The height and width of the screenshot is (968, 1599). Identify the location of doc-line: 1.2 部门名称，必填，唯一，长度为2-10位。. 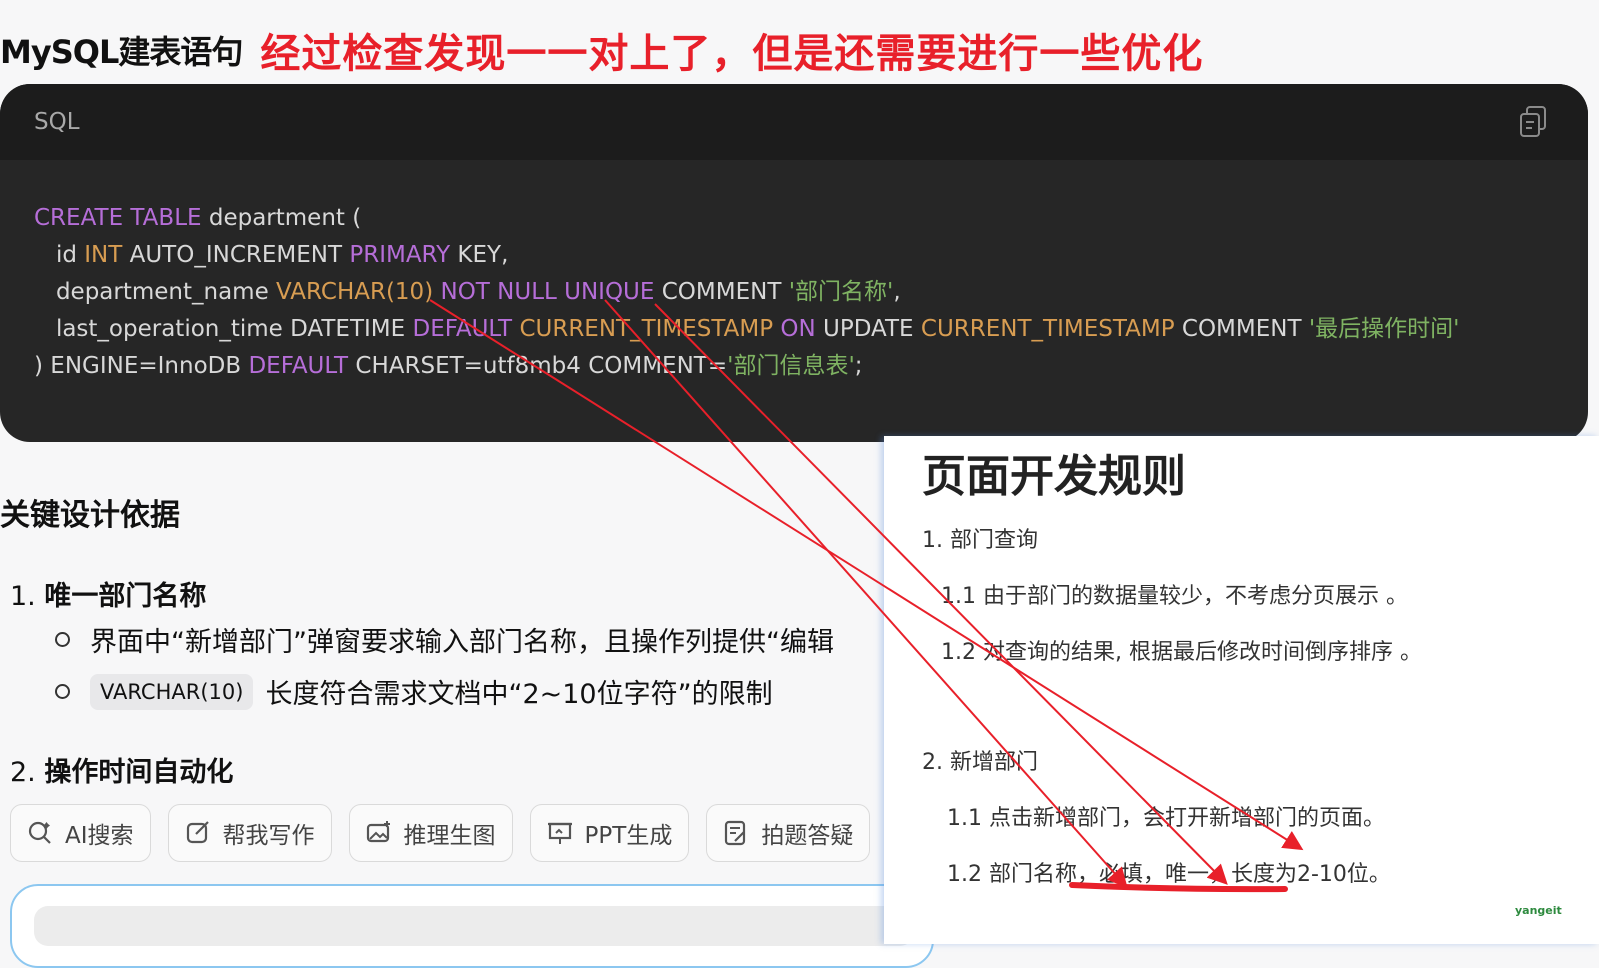
(1169, 874).